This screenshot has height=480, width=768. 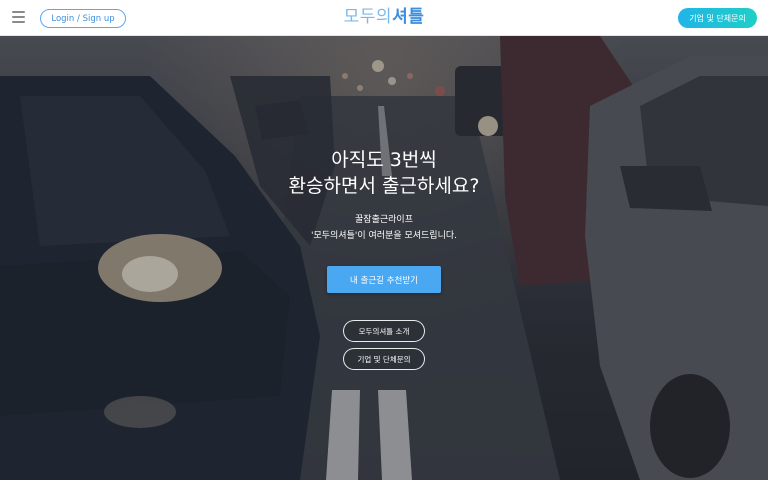 I want to click on logo-text-part2: 셔틀, so click(x=408, y=17).